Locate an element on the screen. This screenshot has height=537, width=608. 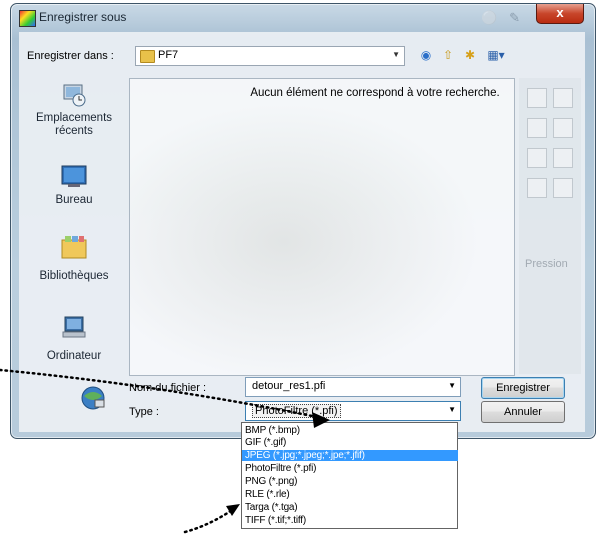
annotation-arrowhead is located at coordinates (233, 510).